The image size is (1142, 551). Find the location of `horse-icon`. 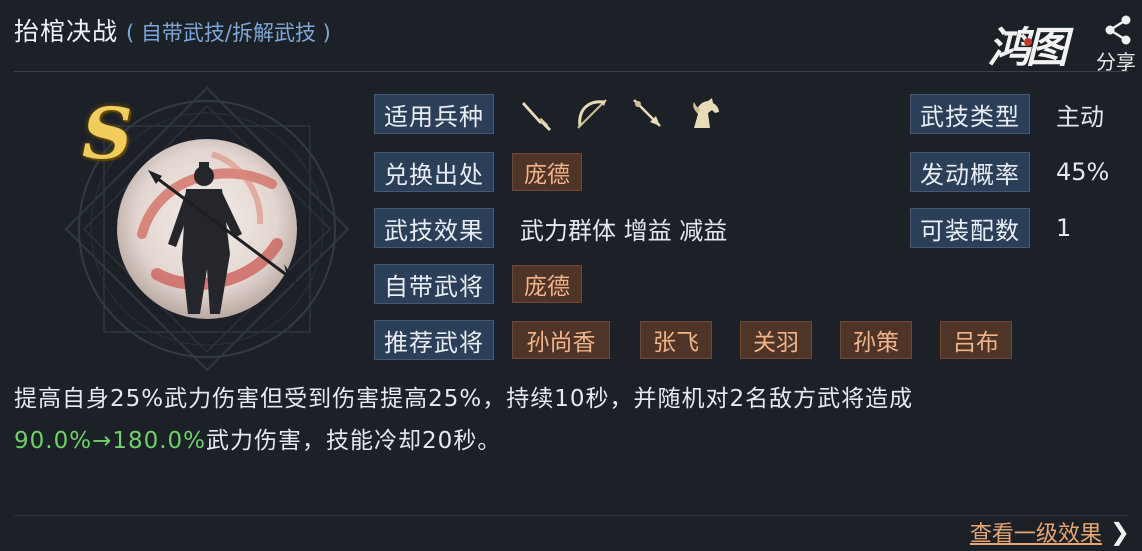

horse-icon is located at coordinates (706, 113).